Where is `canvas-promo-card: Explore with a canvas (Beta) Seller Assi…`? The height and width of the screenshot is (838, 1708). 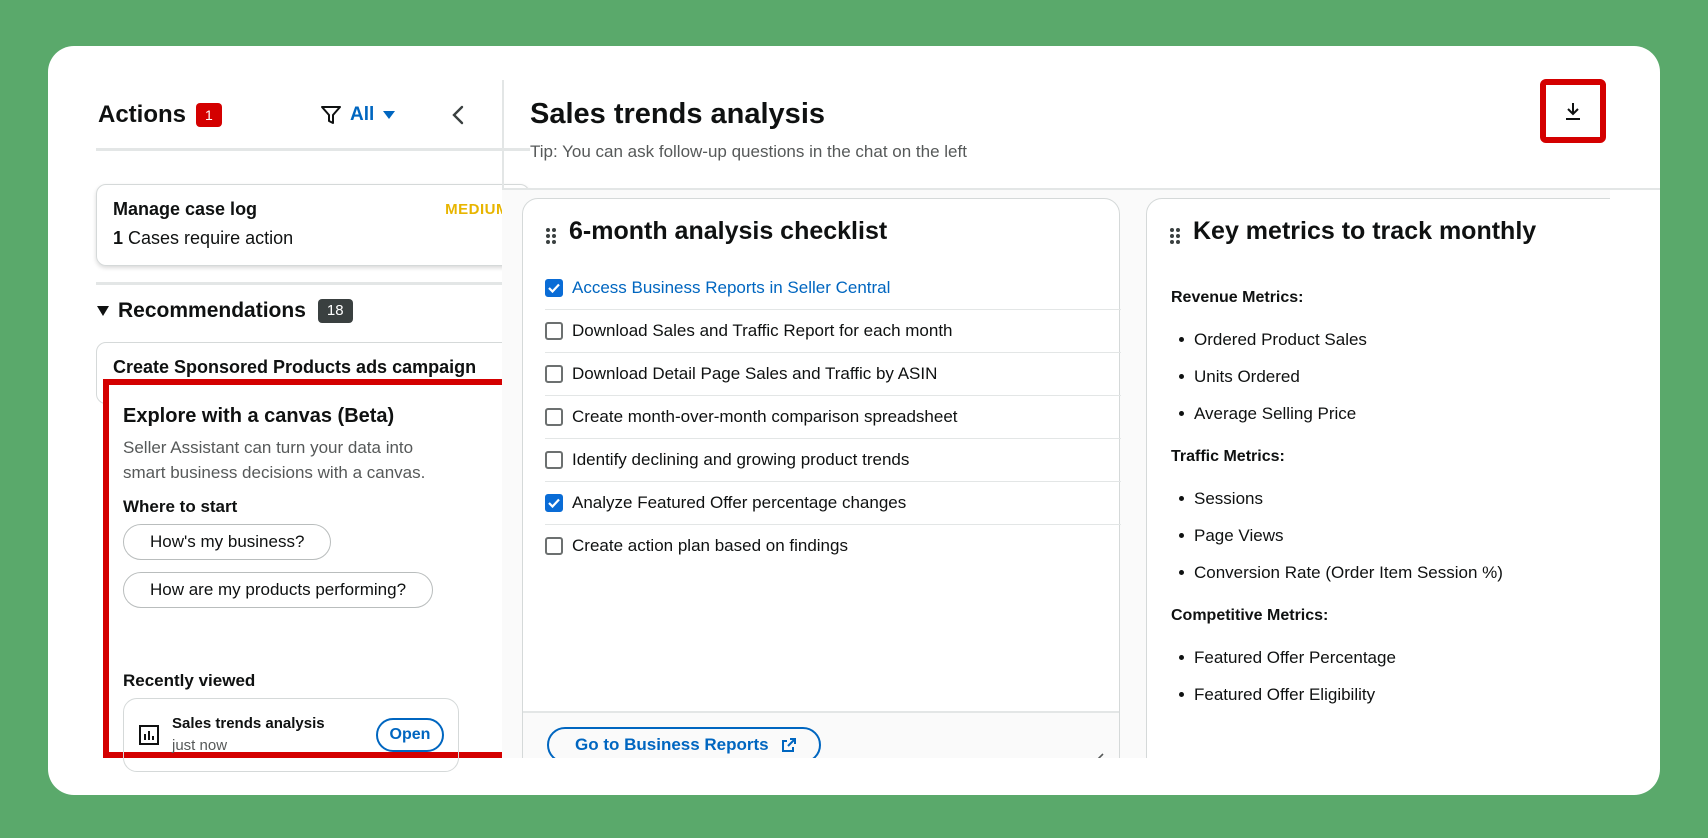
canvas-promo-card: Explore with a canvas (Beta) Seller Assi… is located at coordinates (312, 575).